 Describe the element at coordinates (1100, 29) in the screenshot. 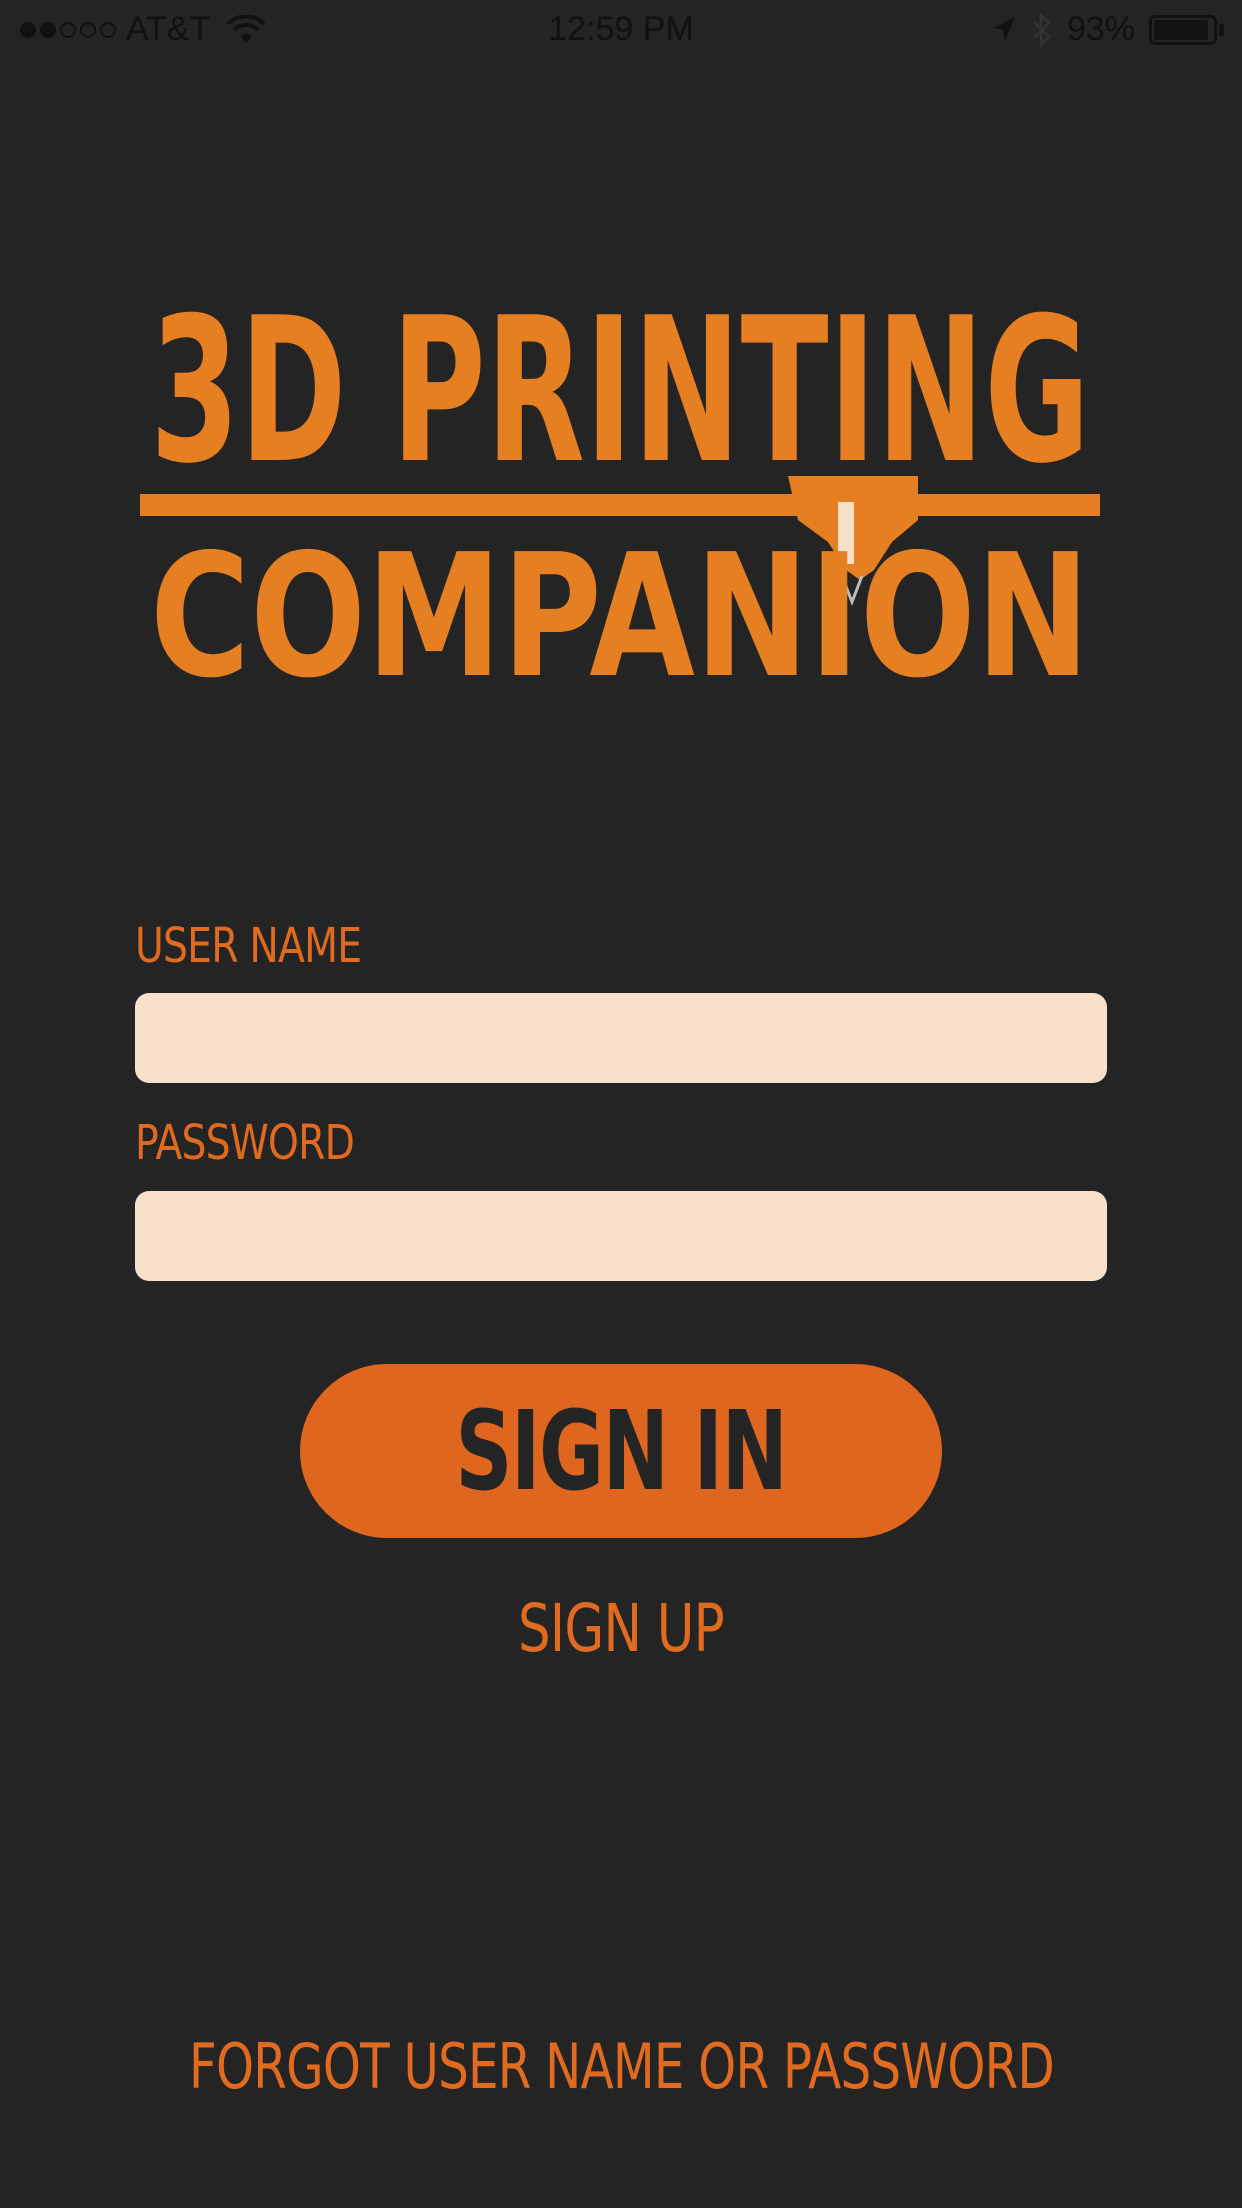

I see `battery-percent: 93%` at that location.